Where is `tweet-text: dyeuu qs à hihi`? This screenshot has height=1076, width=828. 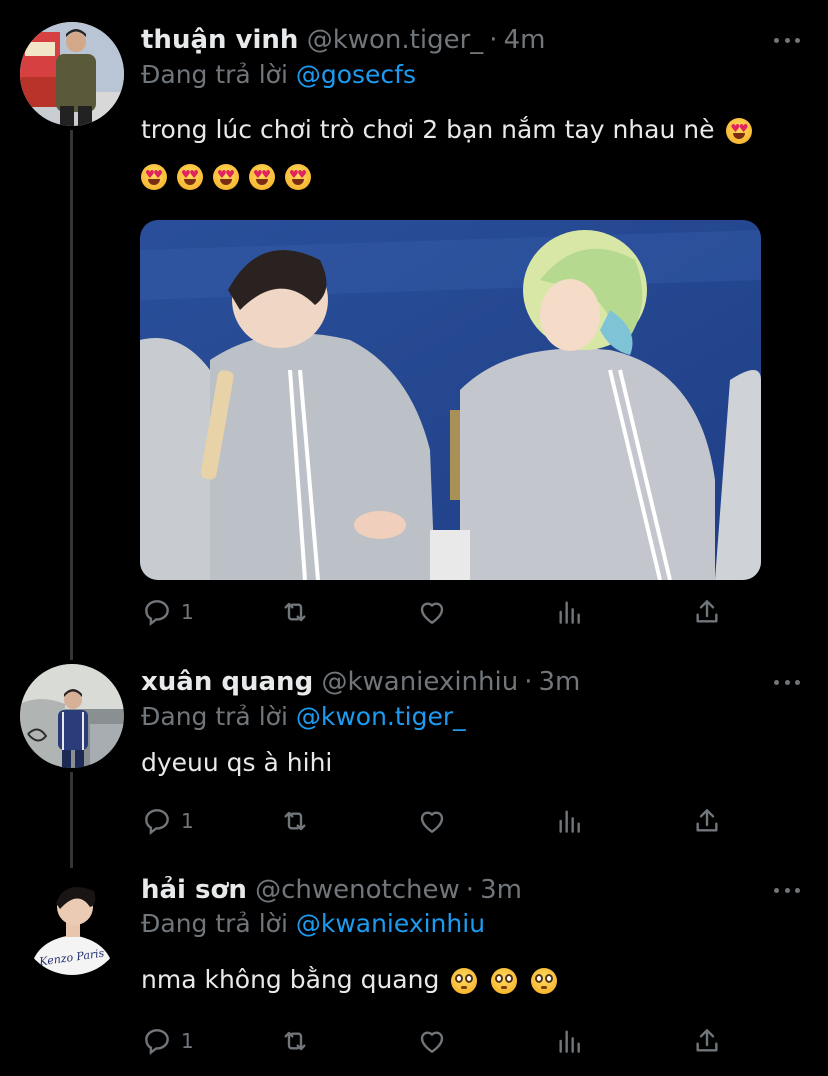 tweet-text: dyeuu qs à hihi is located at coordinates (236, 763).